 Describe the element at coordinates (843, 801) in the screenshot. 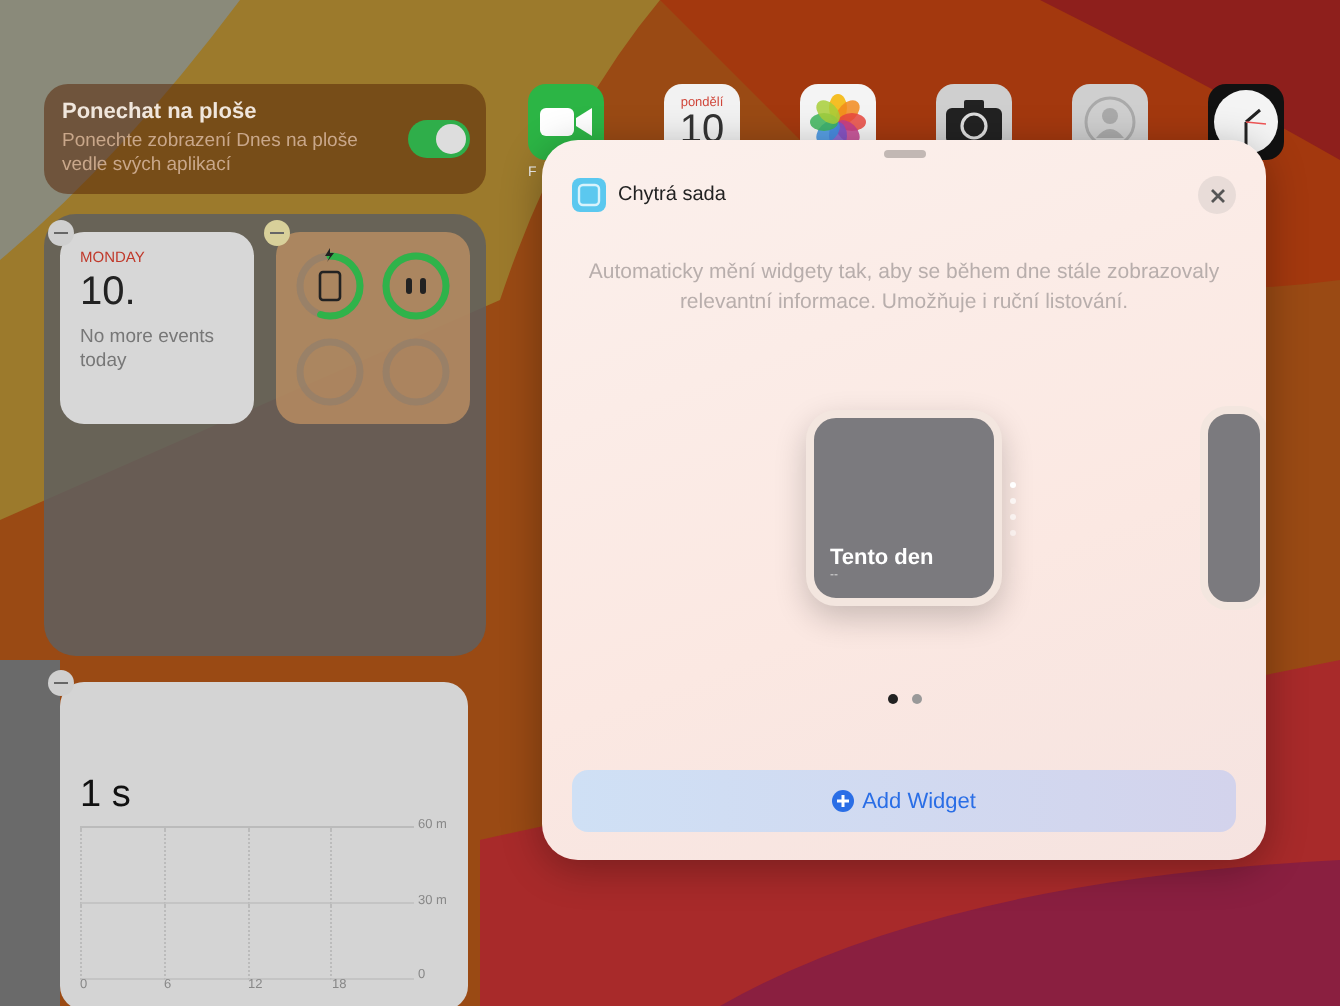

I see `plus-icon` at that location.